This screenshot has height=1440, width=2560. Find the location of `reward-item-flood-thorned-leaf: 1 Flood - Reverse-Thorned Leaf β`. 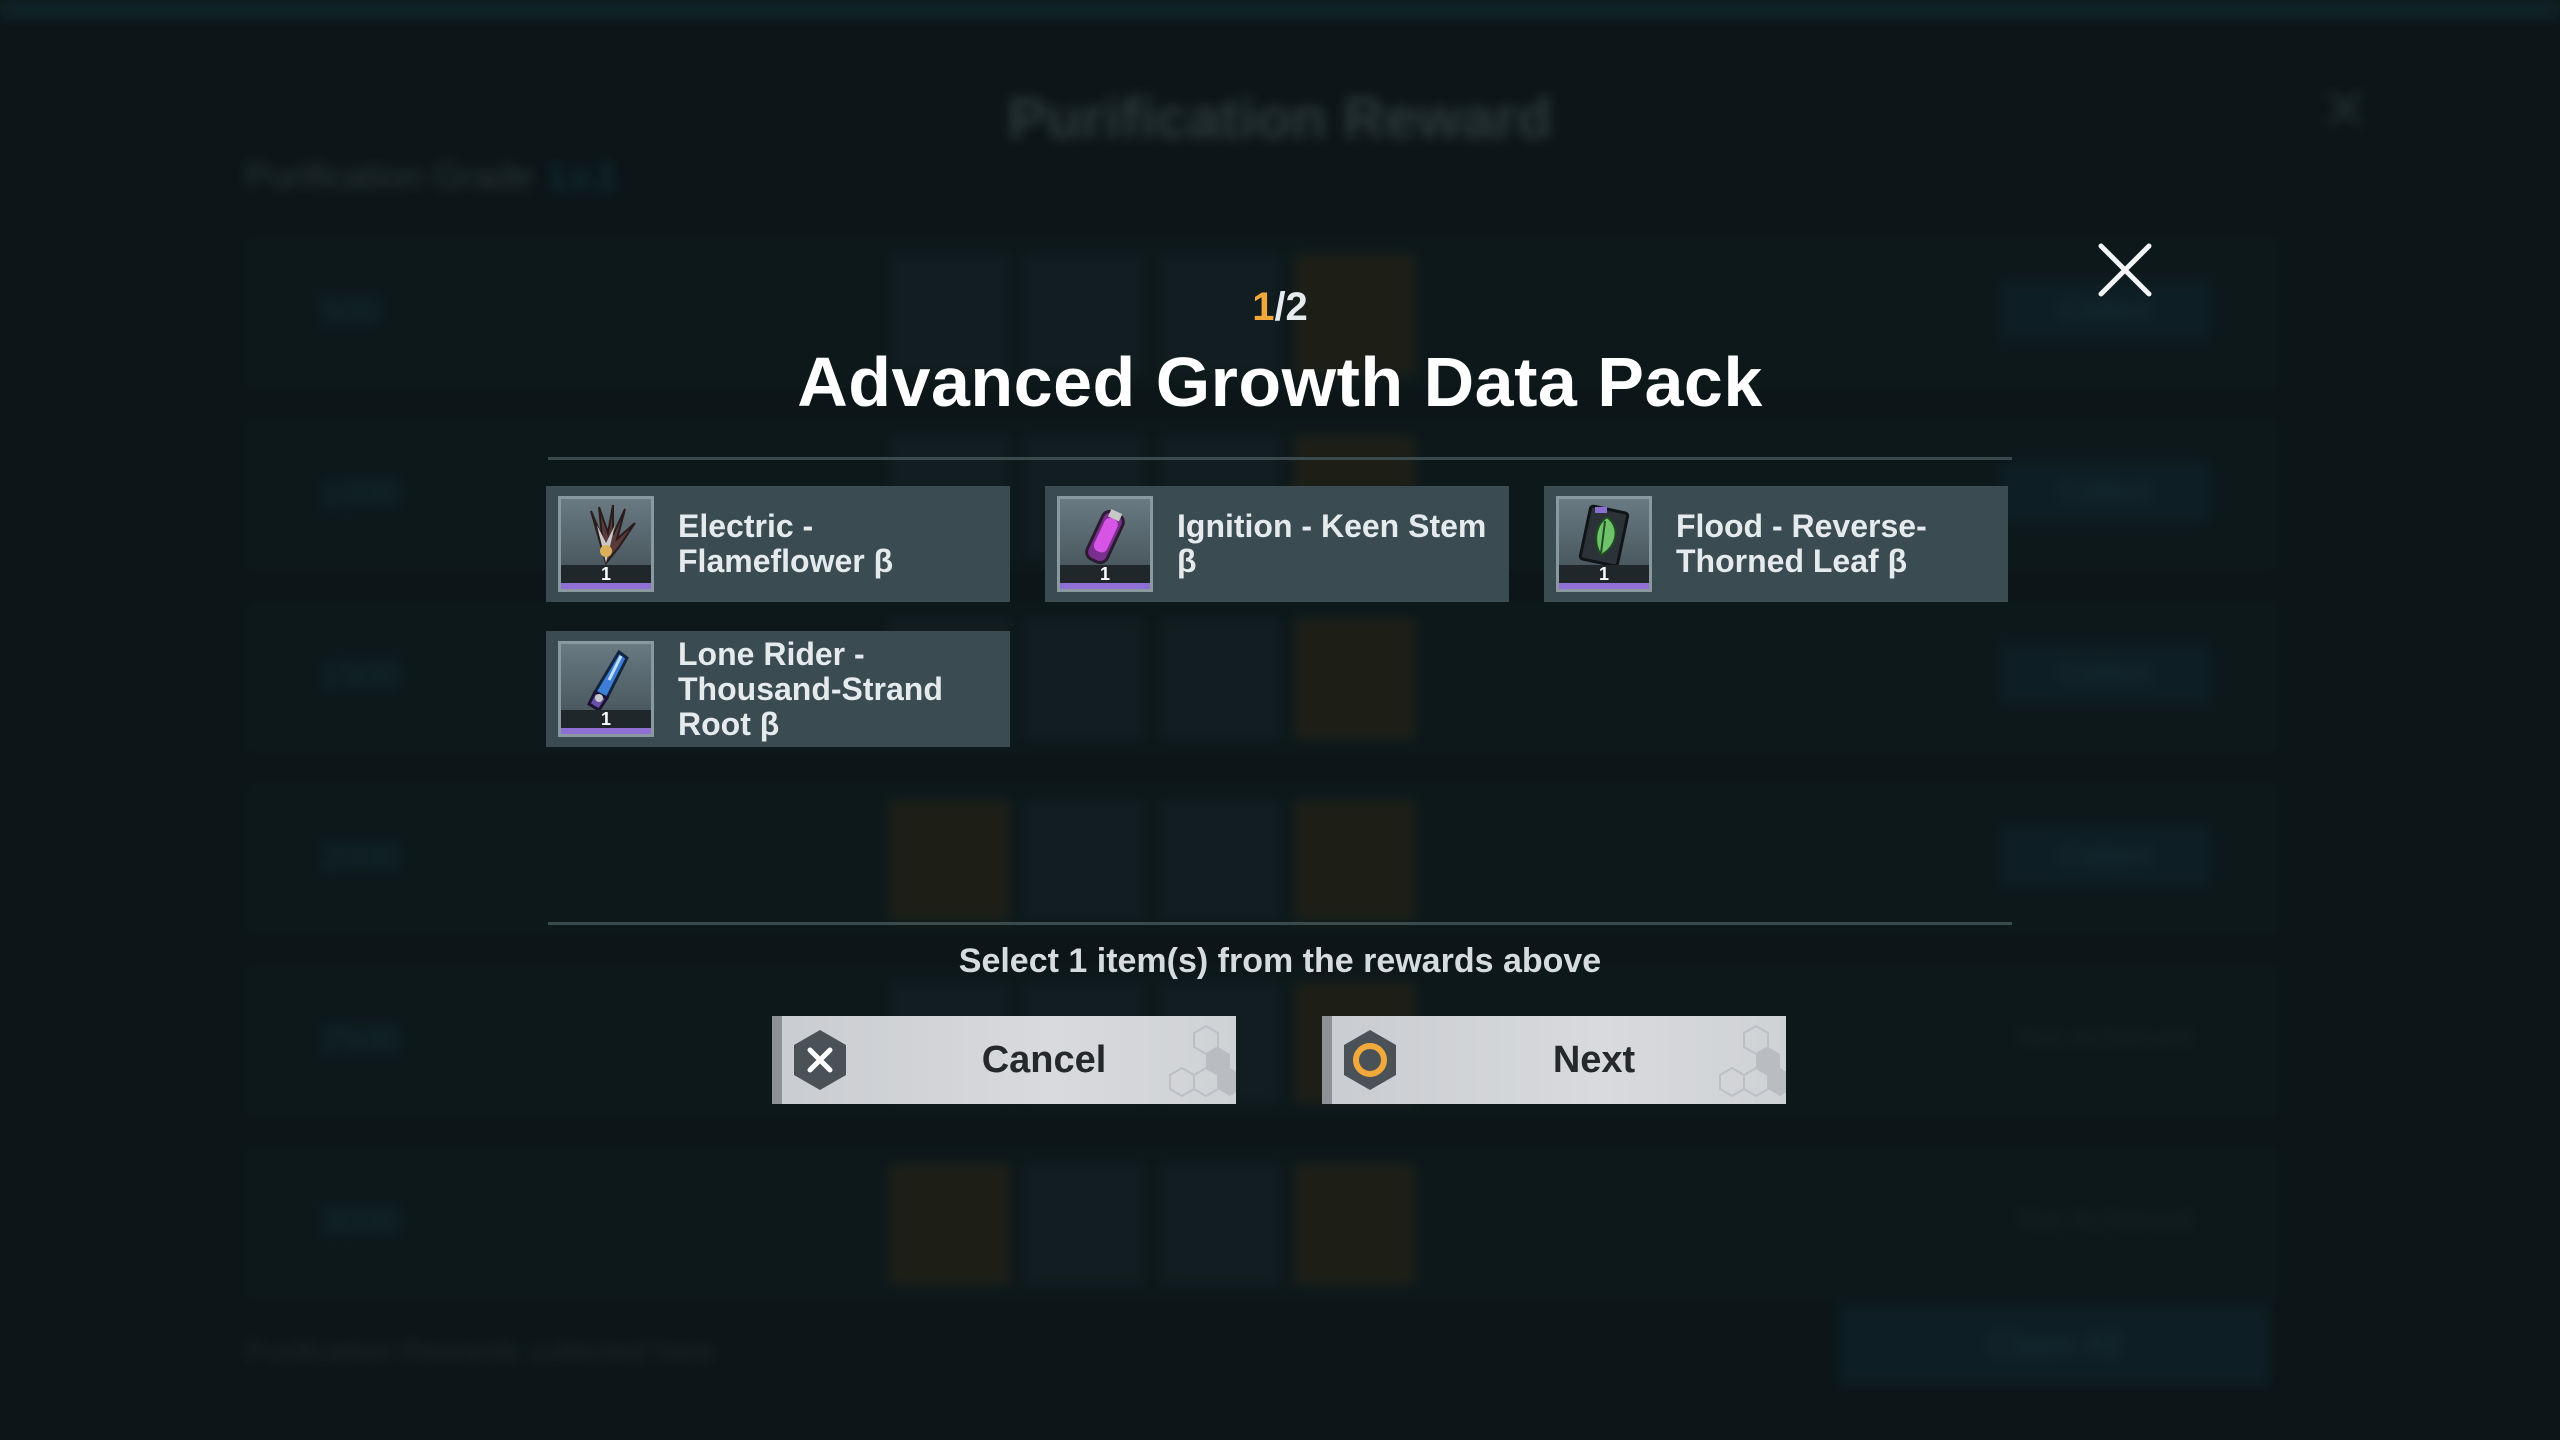

reward-item-flood-thorned-leaf: 1 Flood - Reverse-Thorned Leaf β is located at coordinates (1776, 544).